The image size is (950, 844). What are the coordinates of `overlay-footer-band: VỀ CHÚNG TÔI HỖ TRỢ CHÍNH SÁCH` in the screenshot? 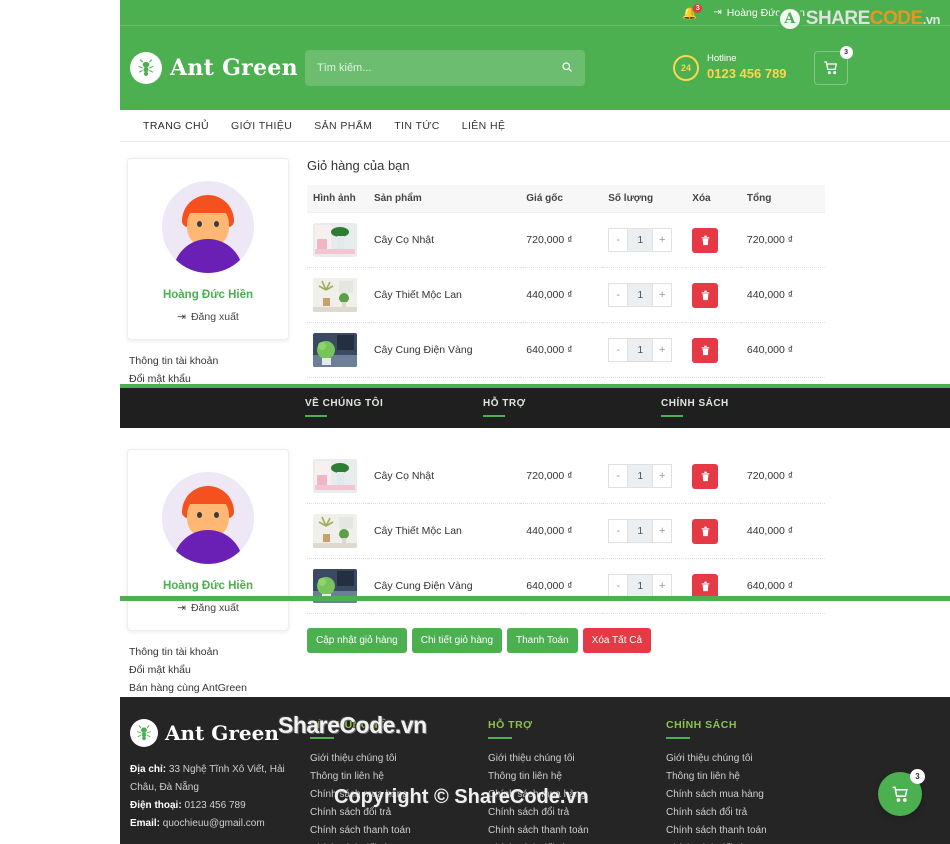 It's located at (535, 408).